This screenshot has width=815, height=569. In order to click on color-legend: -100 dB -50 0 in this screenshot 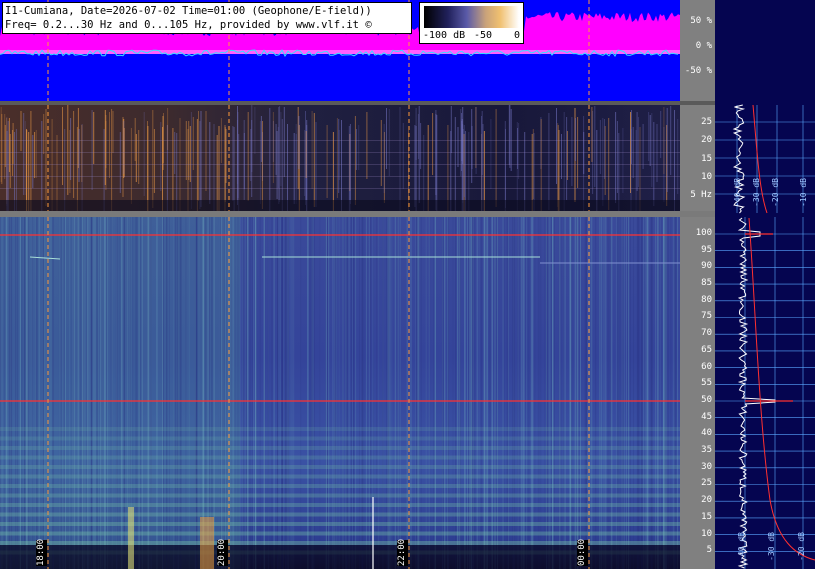, I will do `click(471, 23)`.